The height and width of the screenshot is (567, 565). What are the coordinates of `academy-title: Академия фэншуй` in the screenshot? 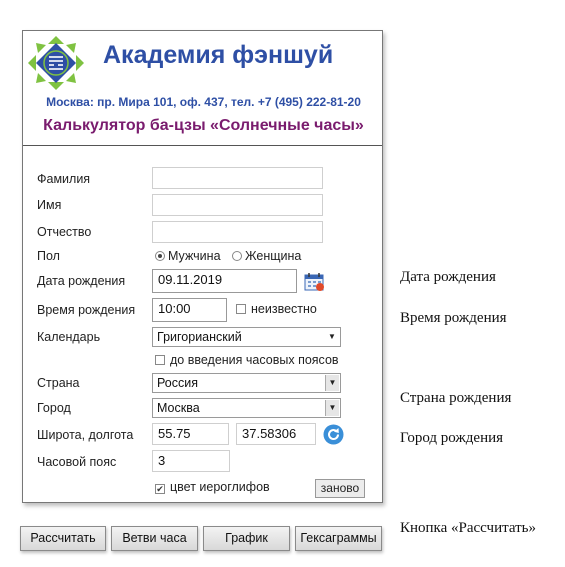 It's located at (218, 55).